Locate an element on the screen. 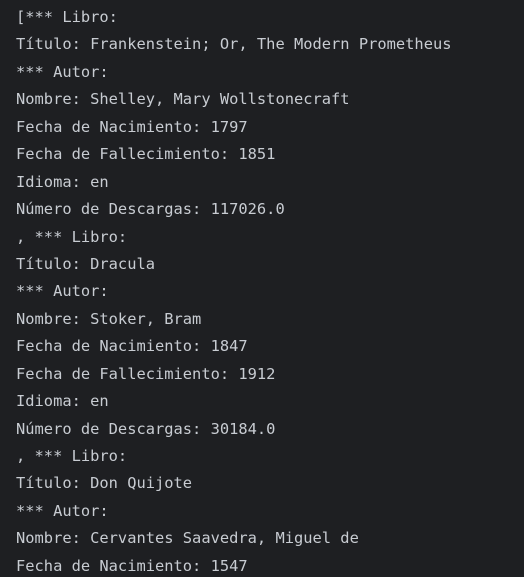 This screenshot has width=524, height=577. console-line-name: Nombre: Stoker, Bram is located at coordinates (109, 318).